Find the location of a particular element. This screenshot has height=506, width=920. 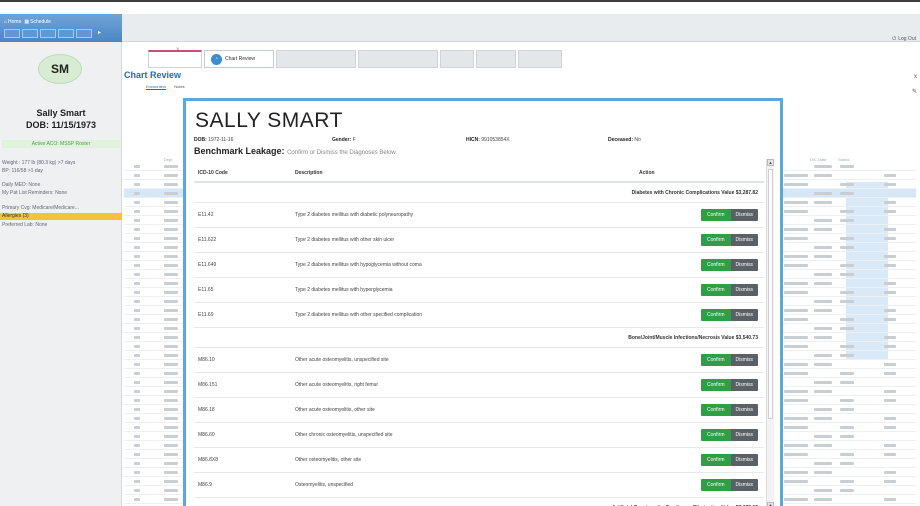

chart-review-icon: ◔ is located at coordinates (216, 59).